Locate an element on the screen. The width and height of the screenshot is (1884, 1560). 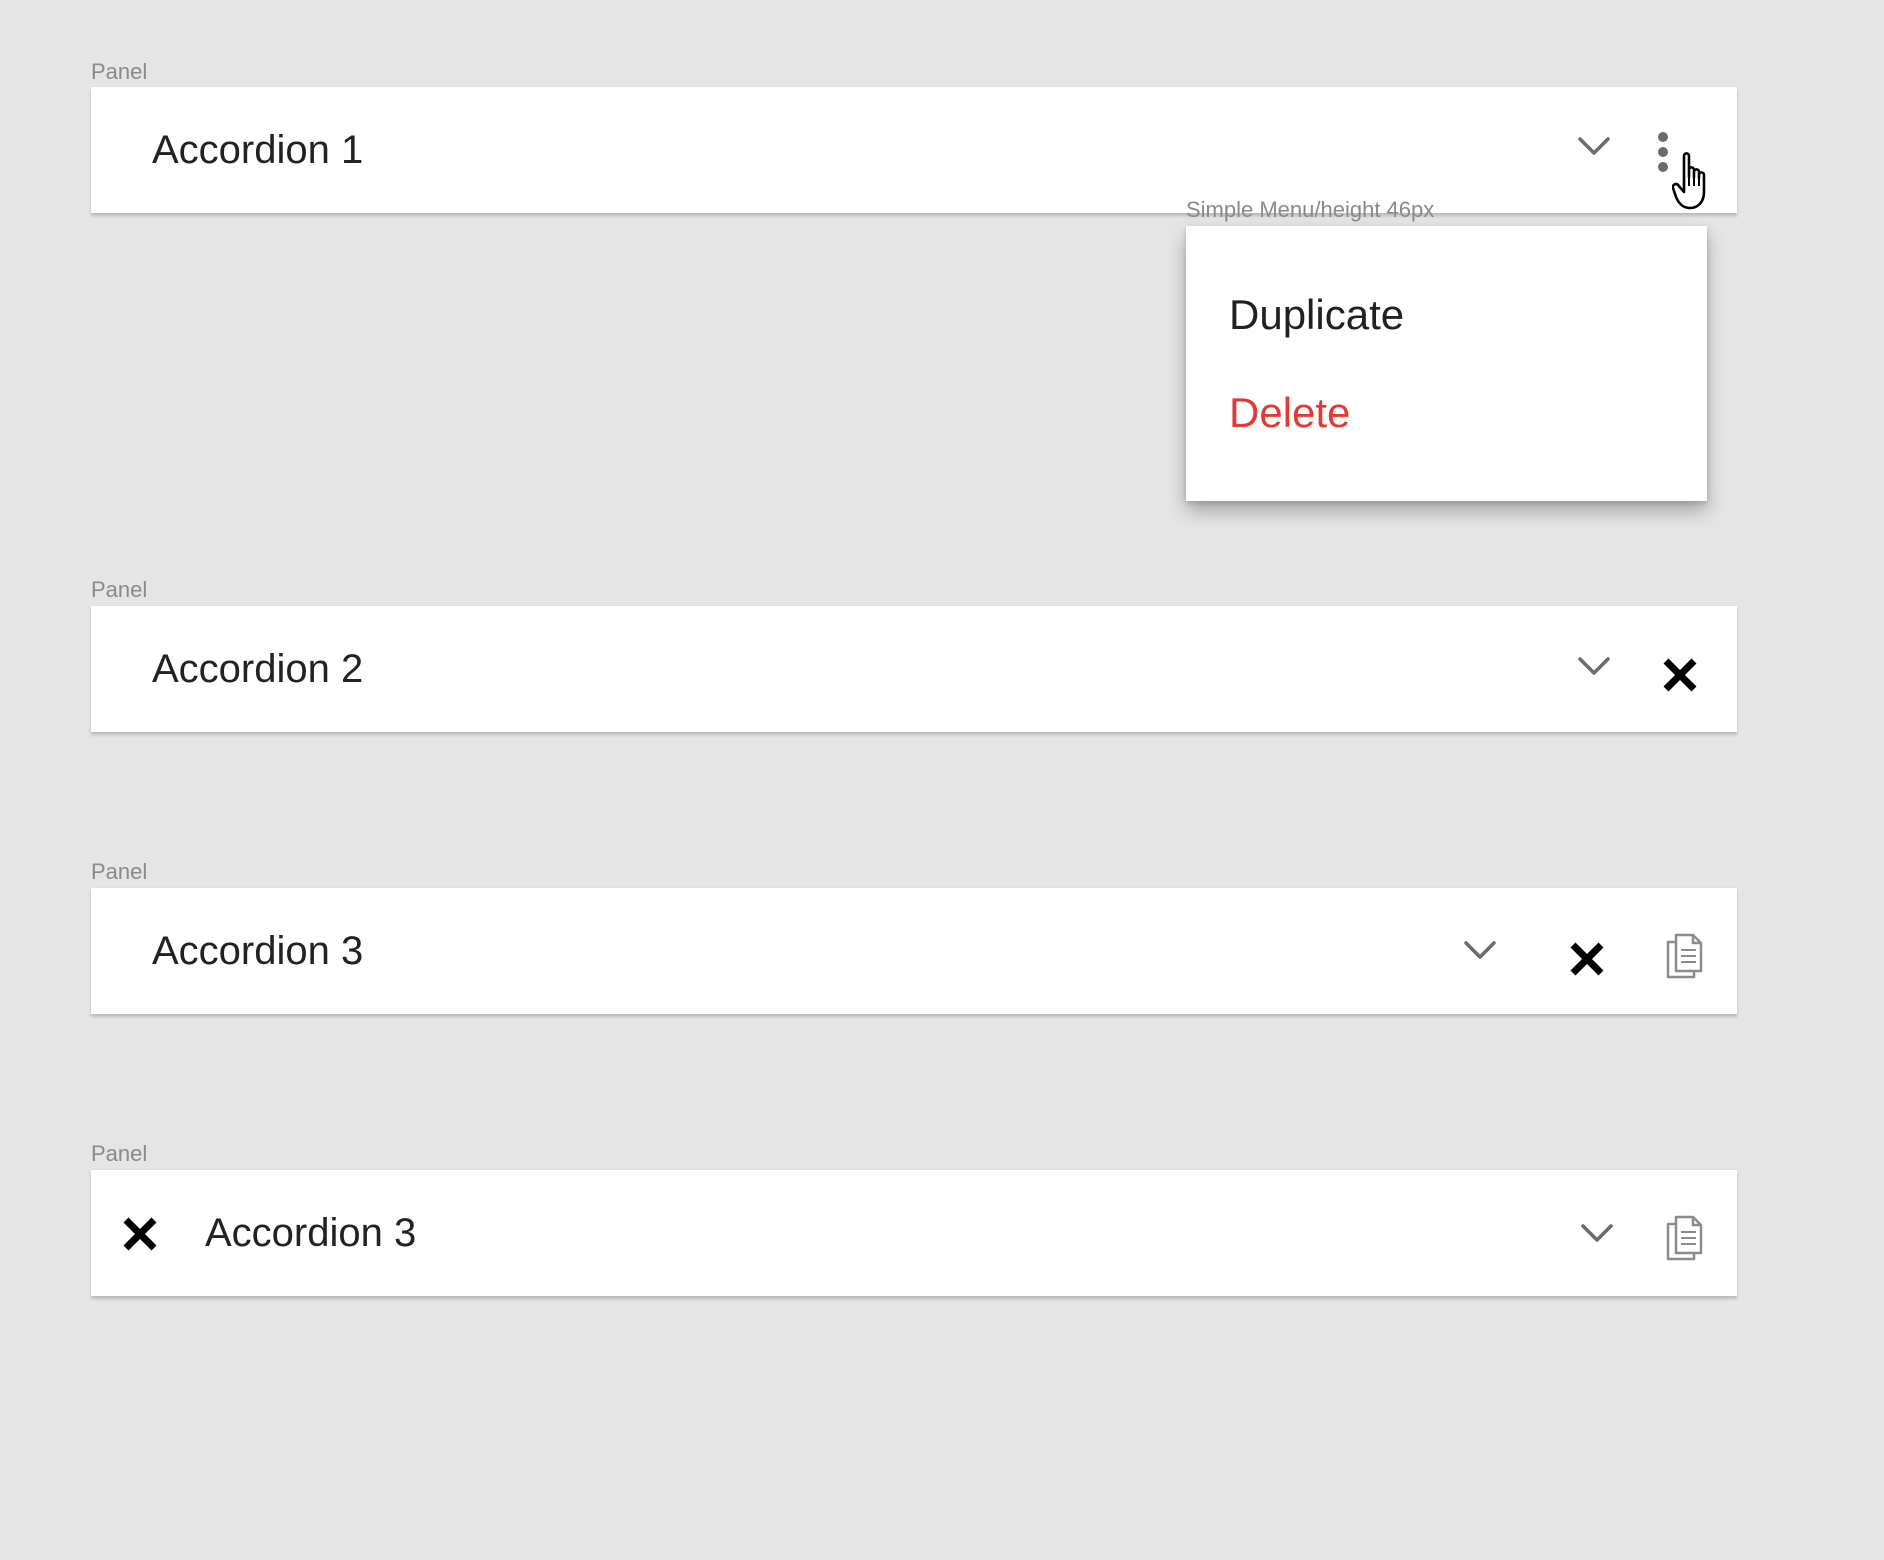
accordion-panel-2: Accordion 2 is located at coordinates (914, 669).